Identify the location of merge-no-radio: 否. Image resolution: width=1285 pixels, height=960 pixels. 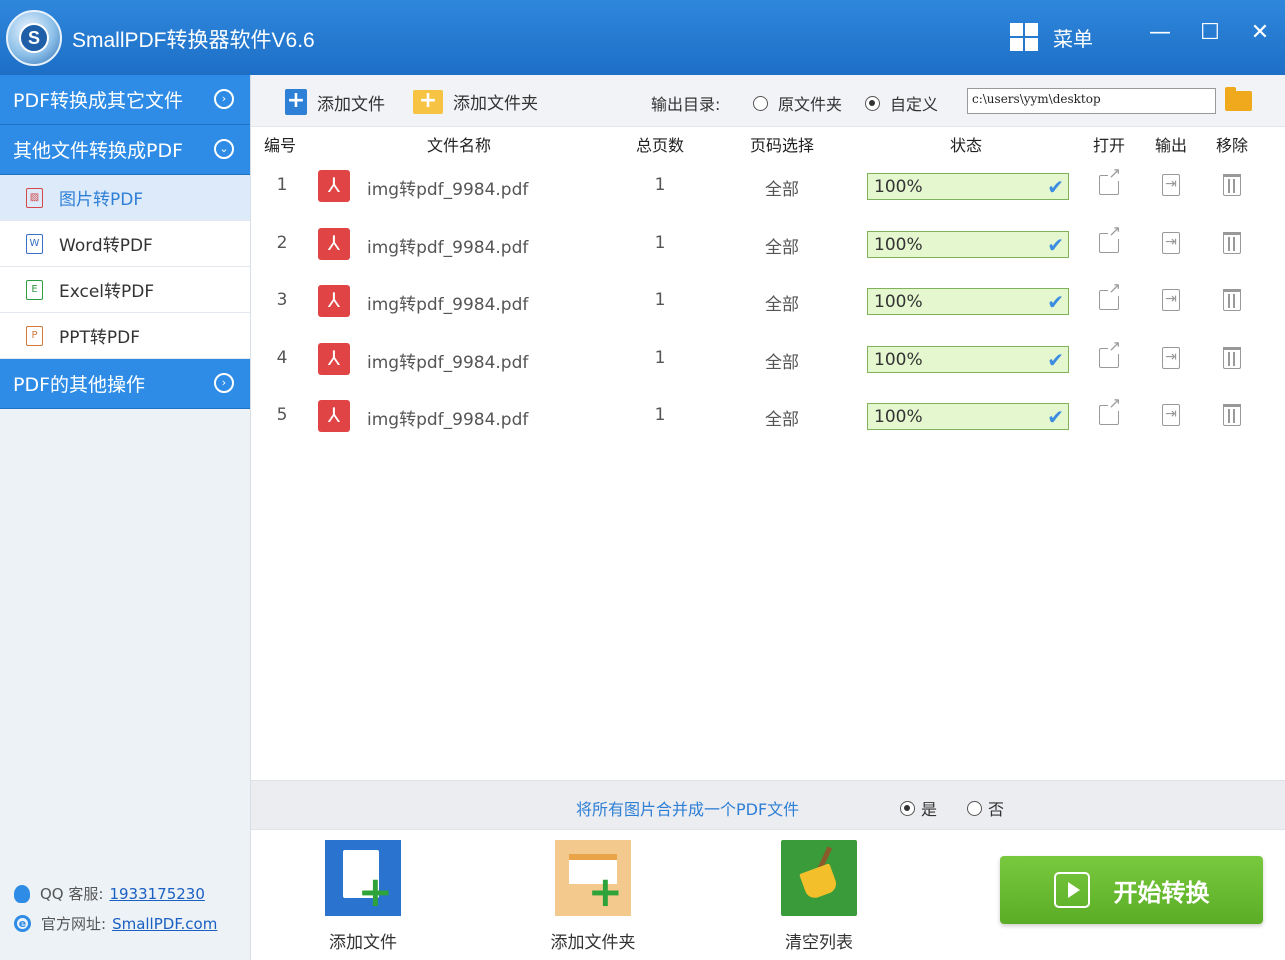
(985, 808).